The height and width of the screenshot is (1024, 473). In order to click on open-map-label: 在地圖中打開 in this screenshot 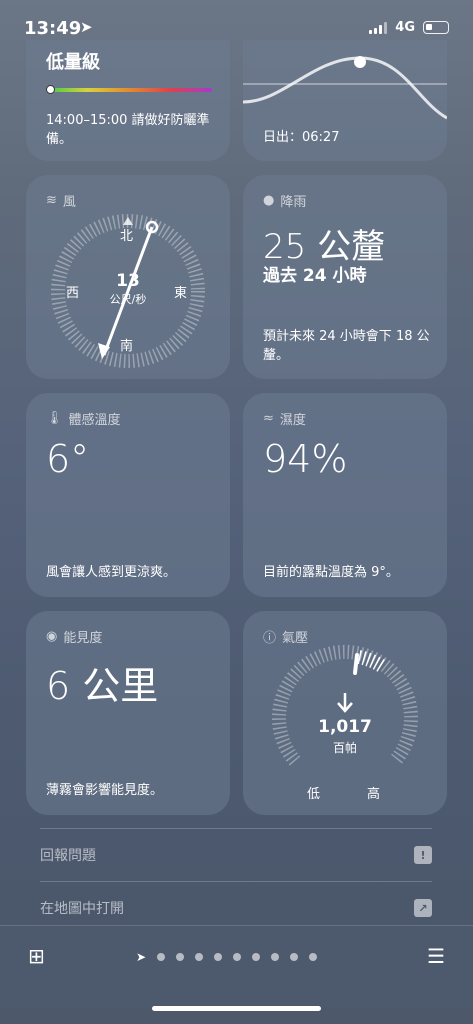, I will do `click(82, 909)`.